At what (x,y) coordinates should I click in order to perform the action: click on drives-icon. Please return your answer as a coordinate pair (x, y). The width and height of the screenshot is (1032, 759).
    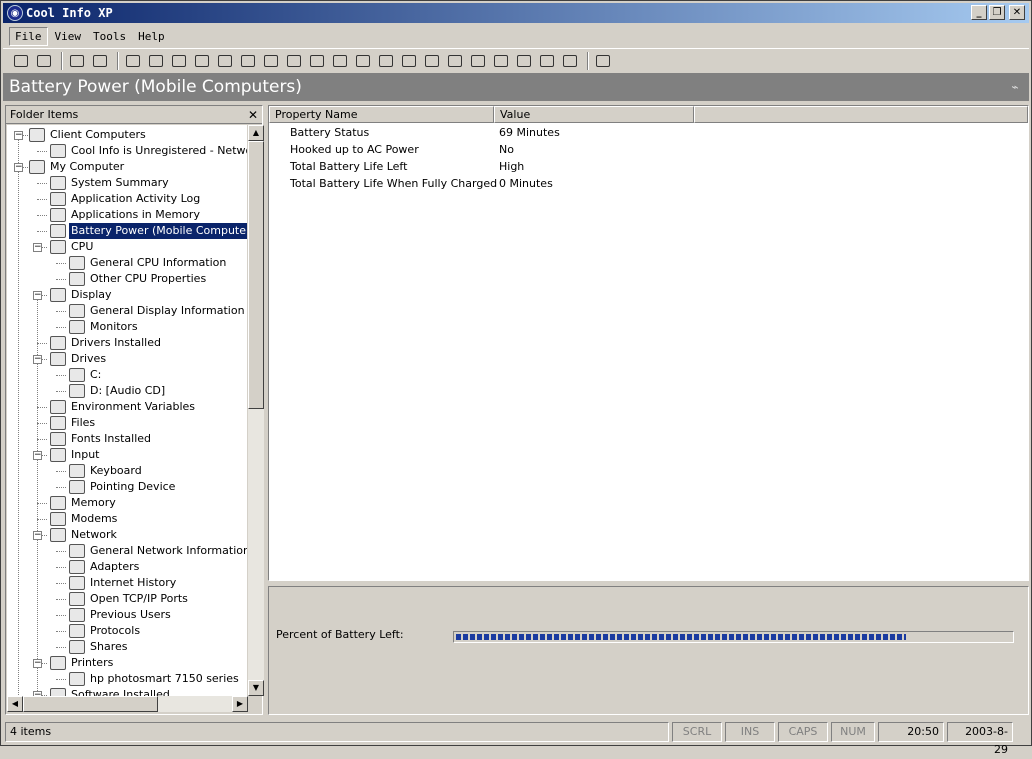
    Looking at the image, I should click on (294, 61).